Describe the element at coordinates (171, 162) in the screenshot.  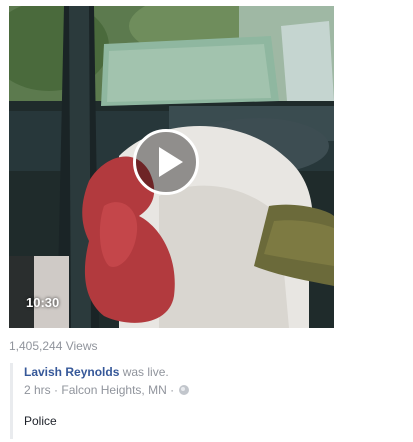
I see `play-icon` at that location.